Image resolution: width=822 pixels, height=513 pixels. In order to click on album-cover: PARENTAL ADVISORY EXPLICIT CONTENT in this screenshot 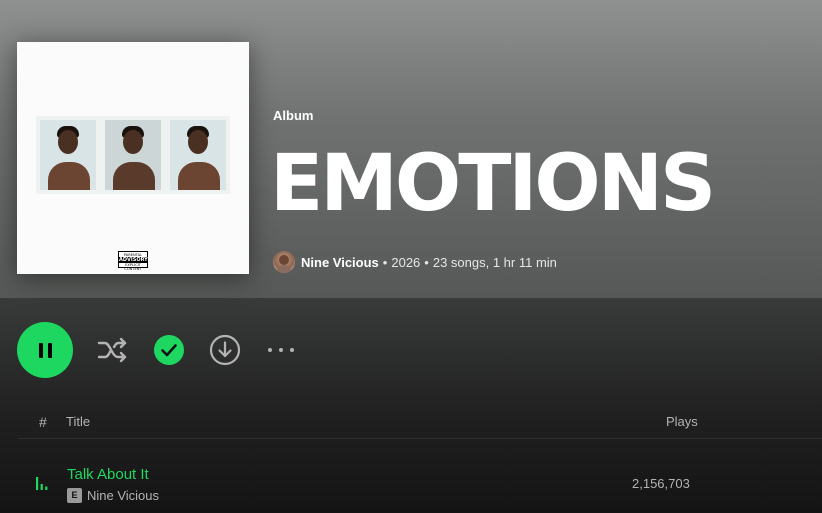, I will do `click(133, 158)`.